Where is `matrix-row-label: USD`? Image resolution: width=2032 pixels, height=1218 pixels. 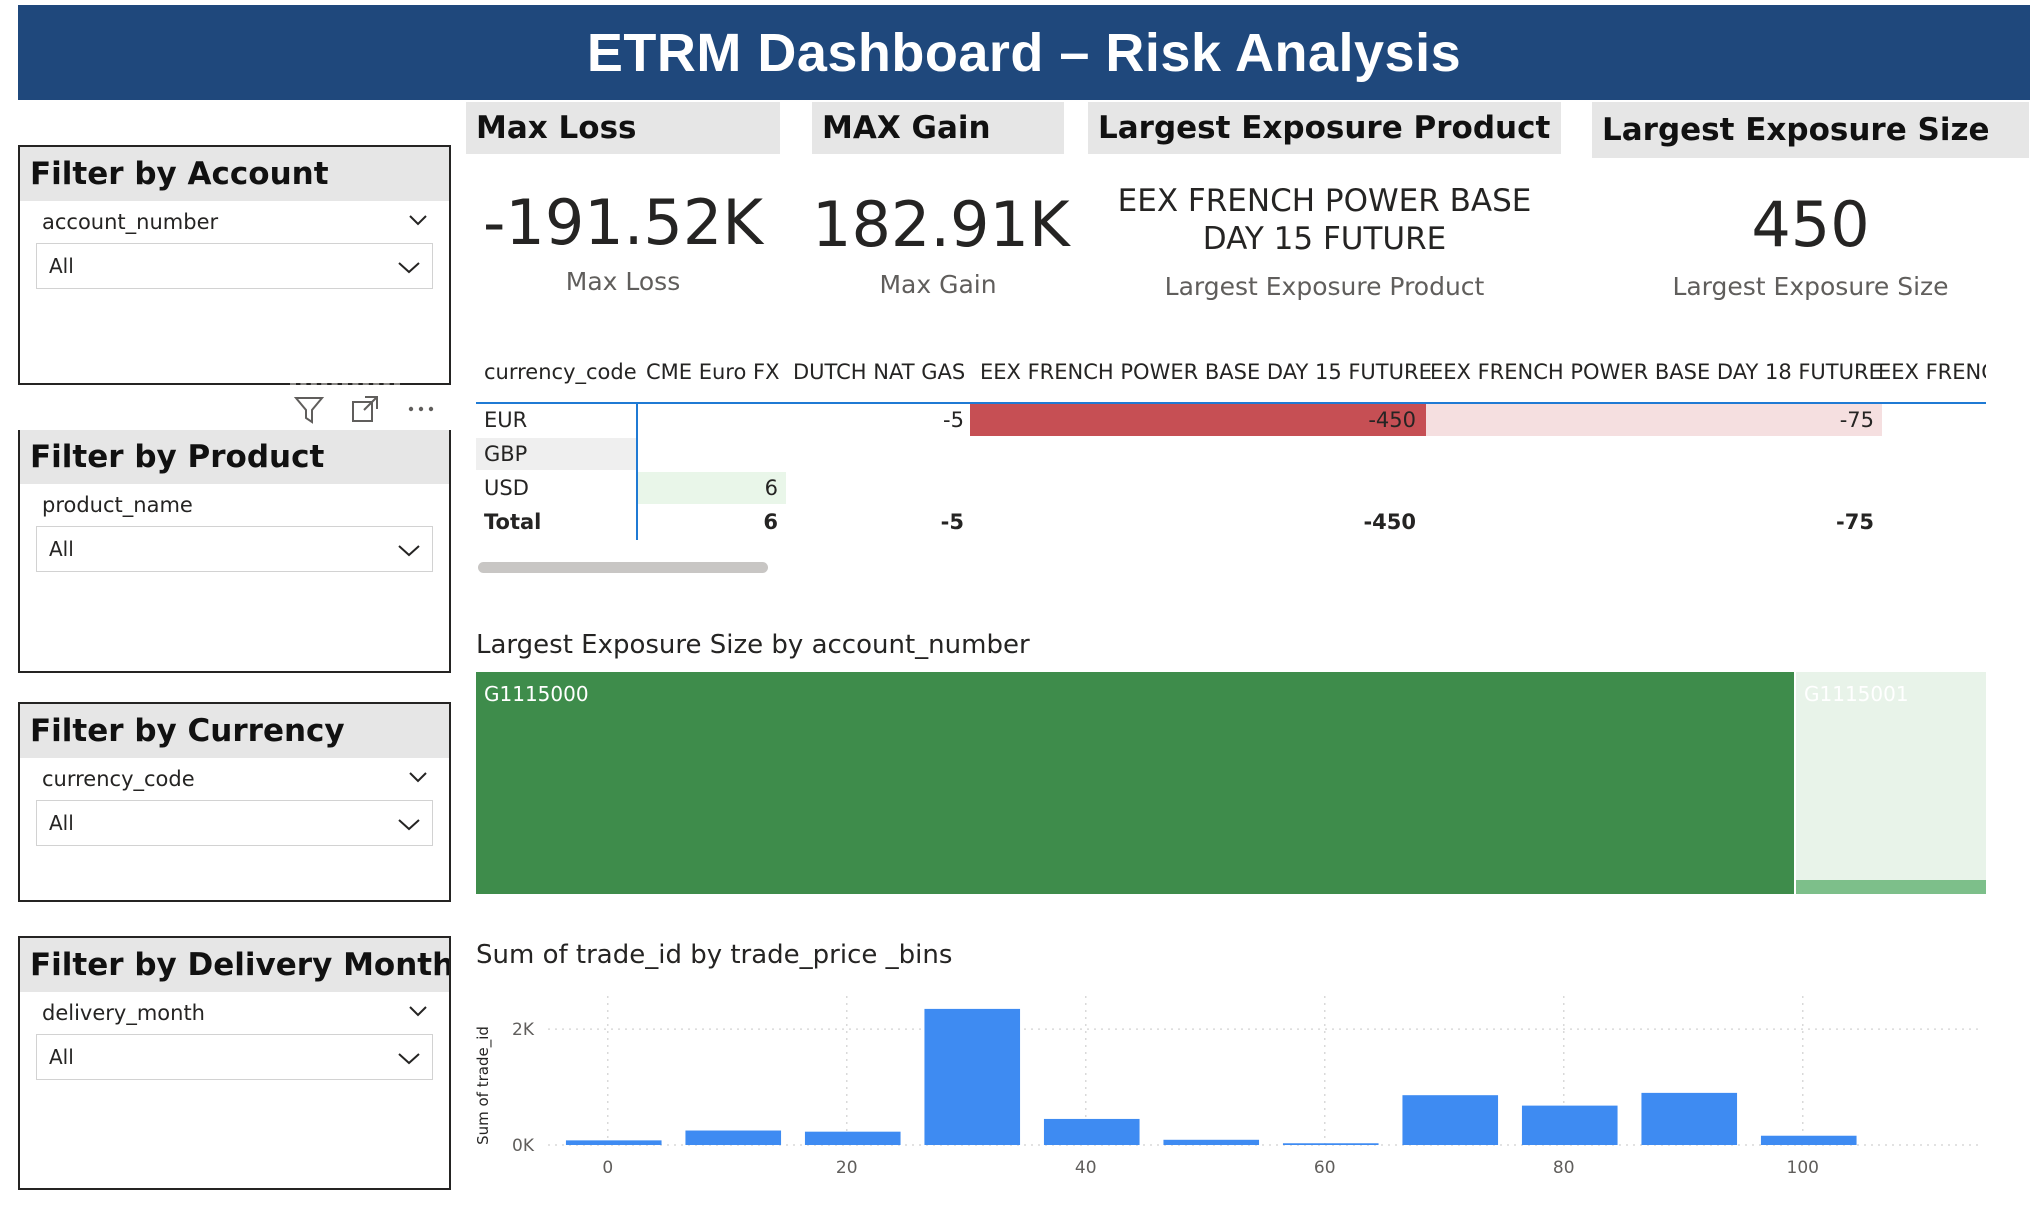 matrix-row-label: USD is located at coordinates (506, 488).